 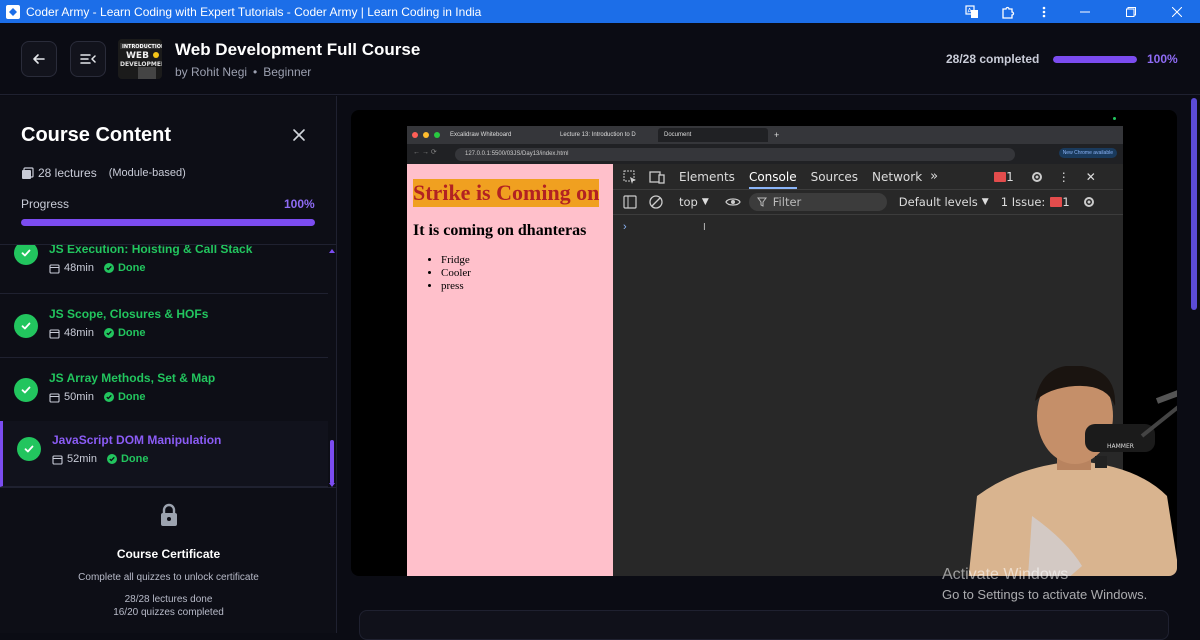 What do you see at coordinates (1005, 574) in the screenshot?
I see `activate-windows-title: Activate Windows` at bounding box center [1005, 574].